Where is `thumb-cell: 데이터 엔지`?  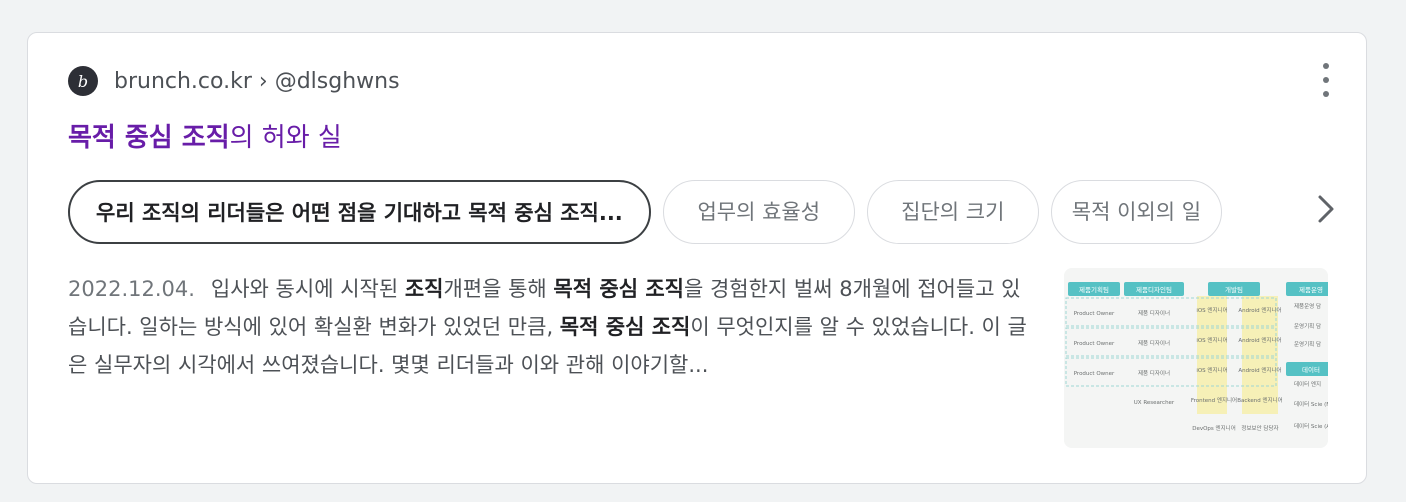 thumb-cell: 데이터 엔지 is located at coordinates (1307, 384).